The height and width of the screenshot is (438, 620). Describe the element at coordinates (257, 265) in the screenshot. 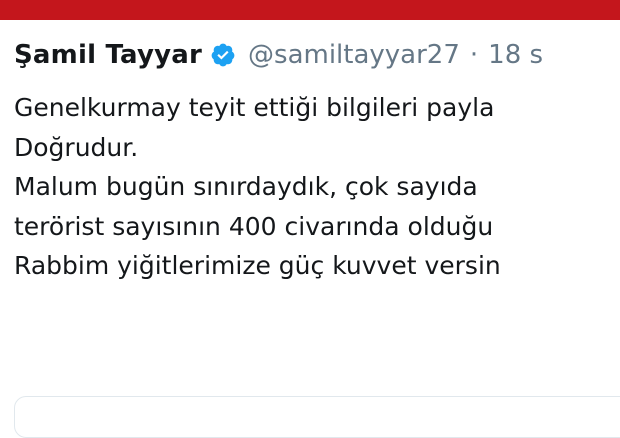

I see `tweet-text-line: Rabbim yiğitlerimize güç kuvvet versin` at that location.